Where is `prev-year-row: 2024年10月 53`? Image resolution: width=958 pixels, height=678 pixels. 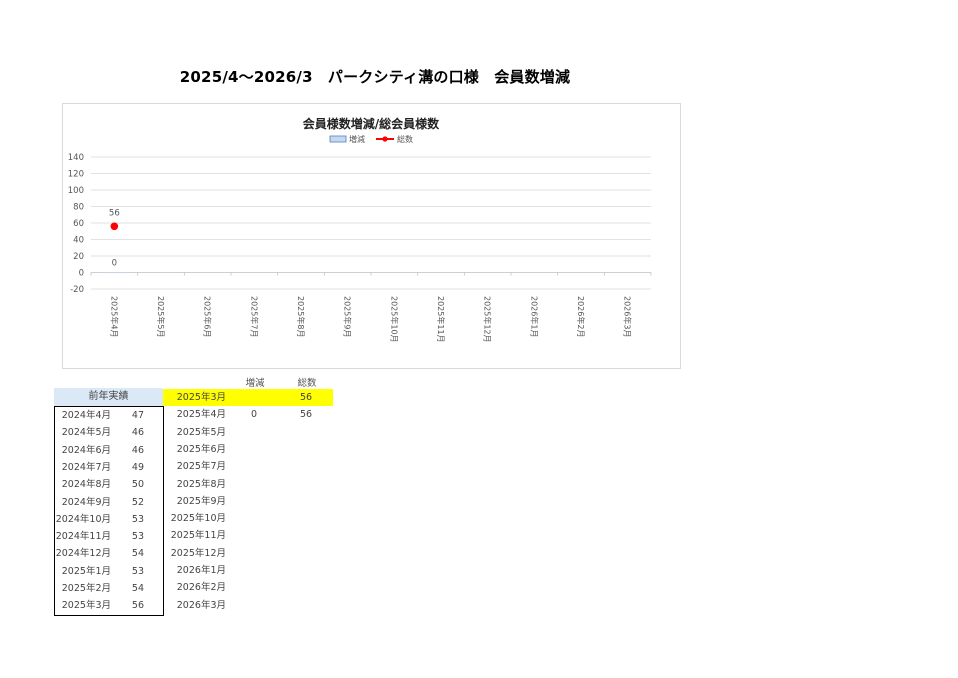
prev-year-row: 2024年10月 53 is located at coordinates (109, 519).